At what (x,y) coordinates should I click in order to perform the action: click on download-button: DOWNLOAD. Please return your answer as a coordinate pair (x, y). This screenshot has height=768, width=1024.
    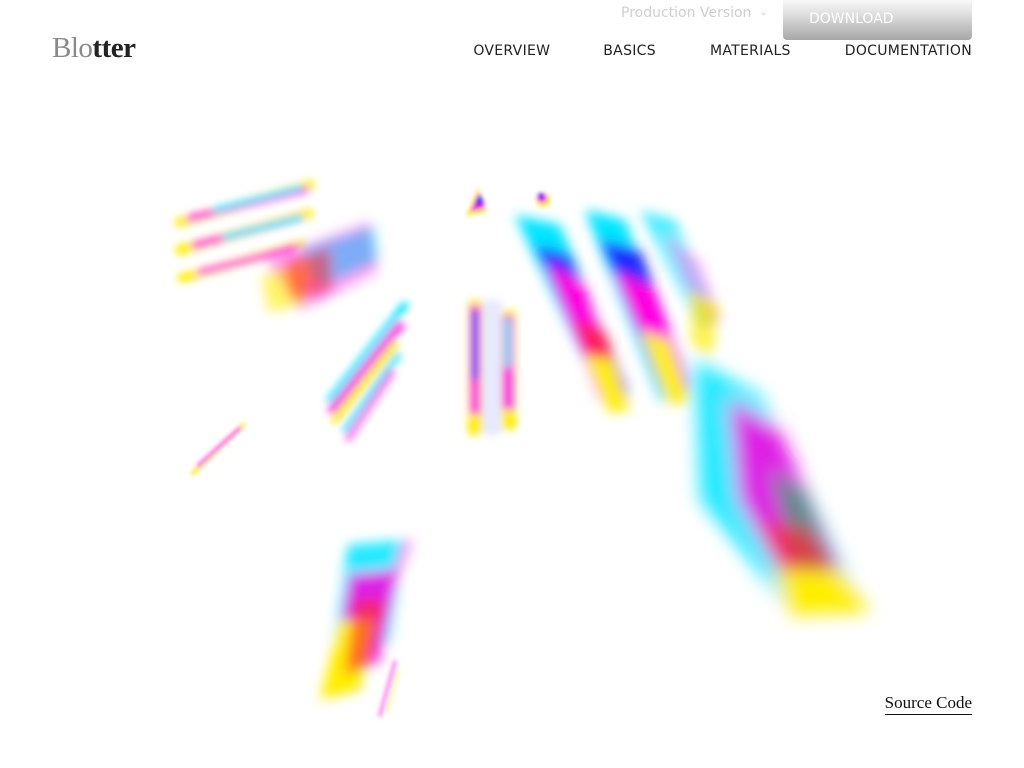
    Looking at the image, I should click on (877, 20).